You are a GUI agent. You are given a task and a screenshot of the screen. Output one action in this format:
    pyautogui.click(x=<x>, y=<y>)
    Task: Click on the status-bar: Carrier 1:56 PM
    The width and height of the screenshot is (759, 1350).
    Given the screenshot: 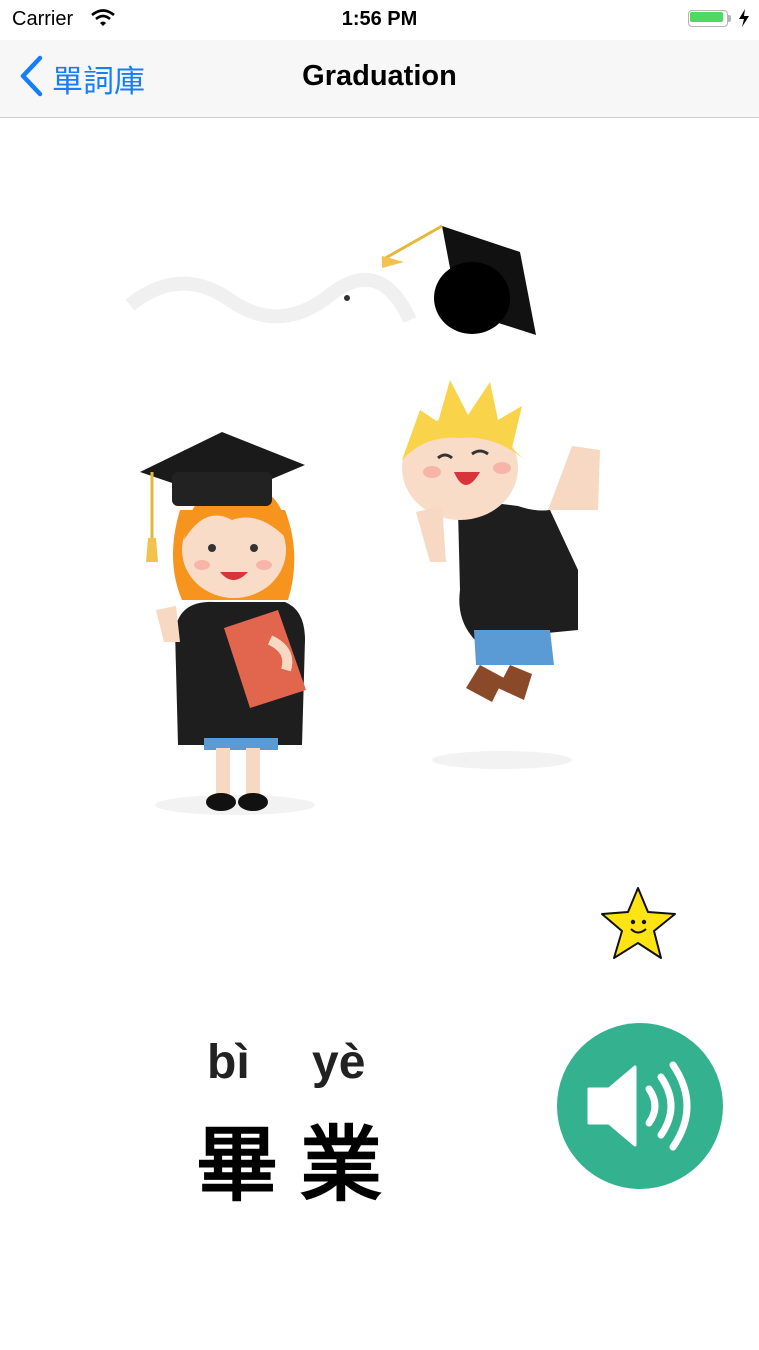 What is the action you would take?
    pyautogui.click(x=379, y=20)
    